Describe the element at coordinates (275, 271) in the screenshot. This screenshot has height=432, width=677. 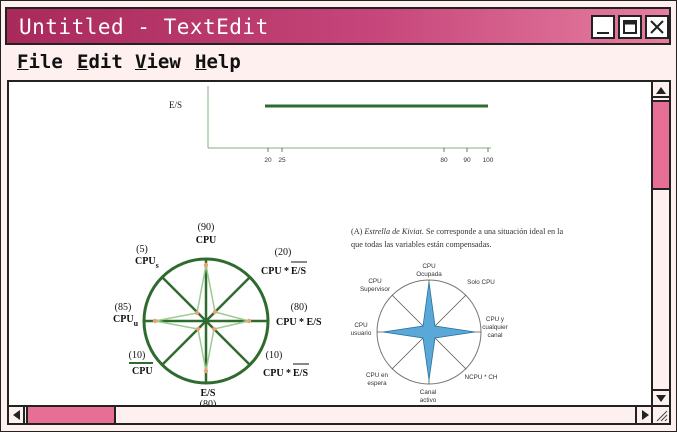
I see `label-tr-main: CPU *` at that location.